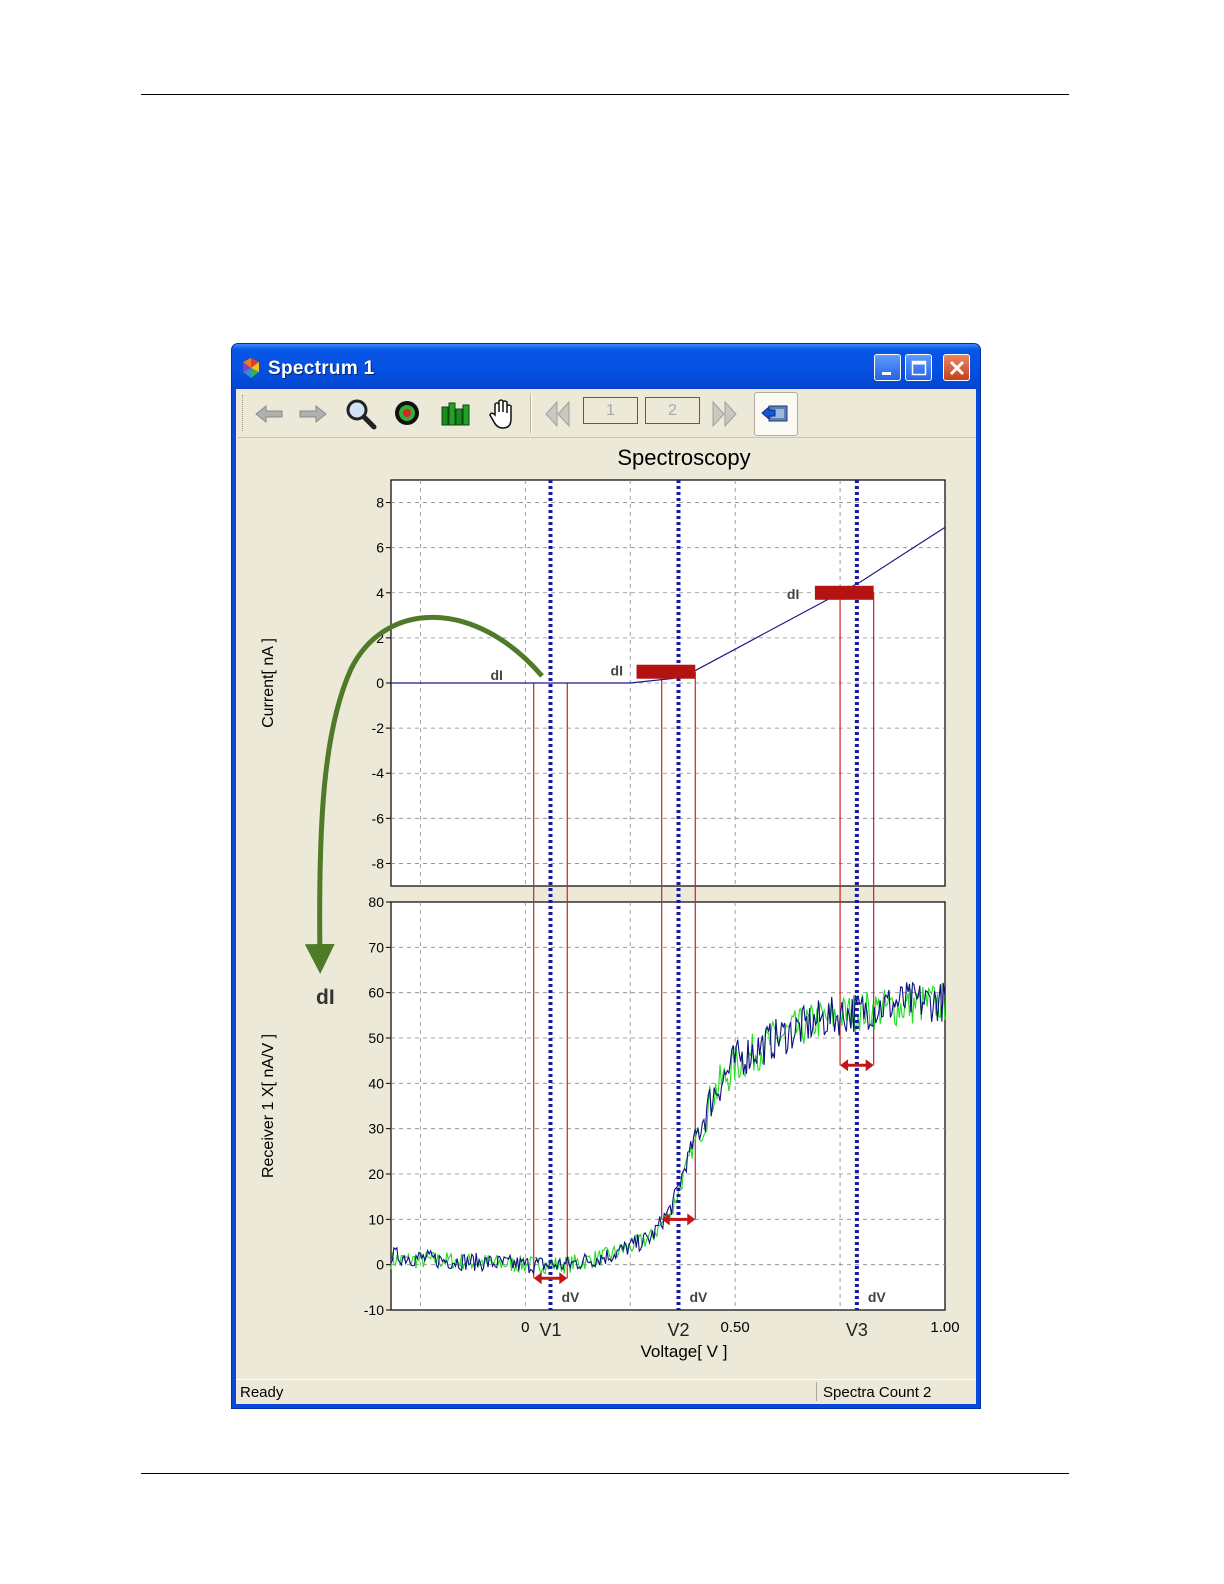 The image size is (1224, 1584). I want to click on hand-pan-icon, so click(500, 414).